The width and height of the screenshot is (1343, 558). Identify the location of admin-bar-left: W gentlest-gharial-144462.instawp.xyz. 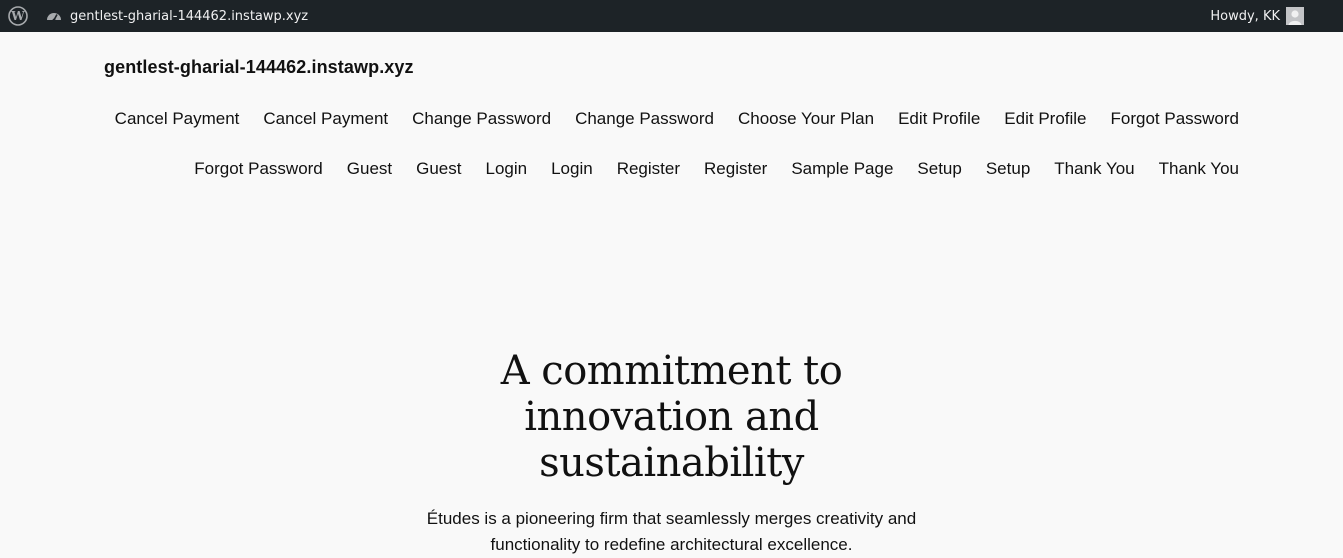
(158, 16).